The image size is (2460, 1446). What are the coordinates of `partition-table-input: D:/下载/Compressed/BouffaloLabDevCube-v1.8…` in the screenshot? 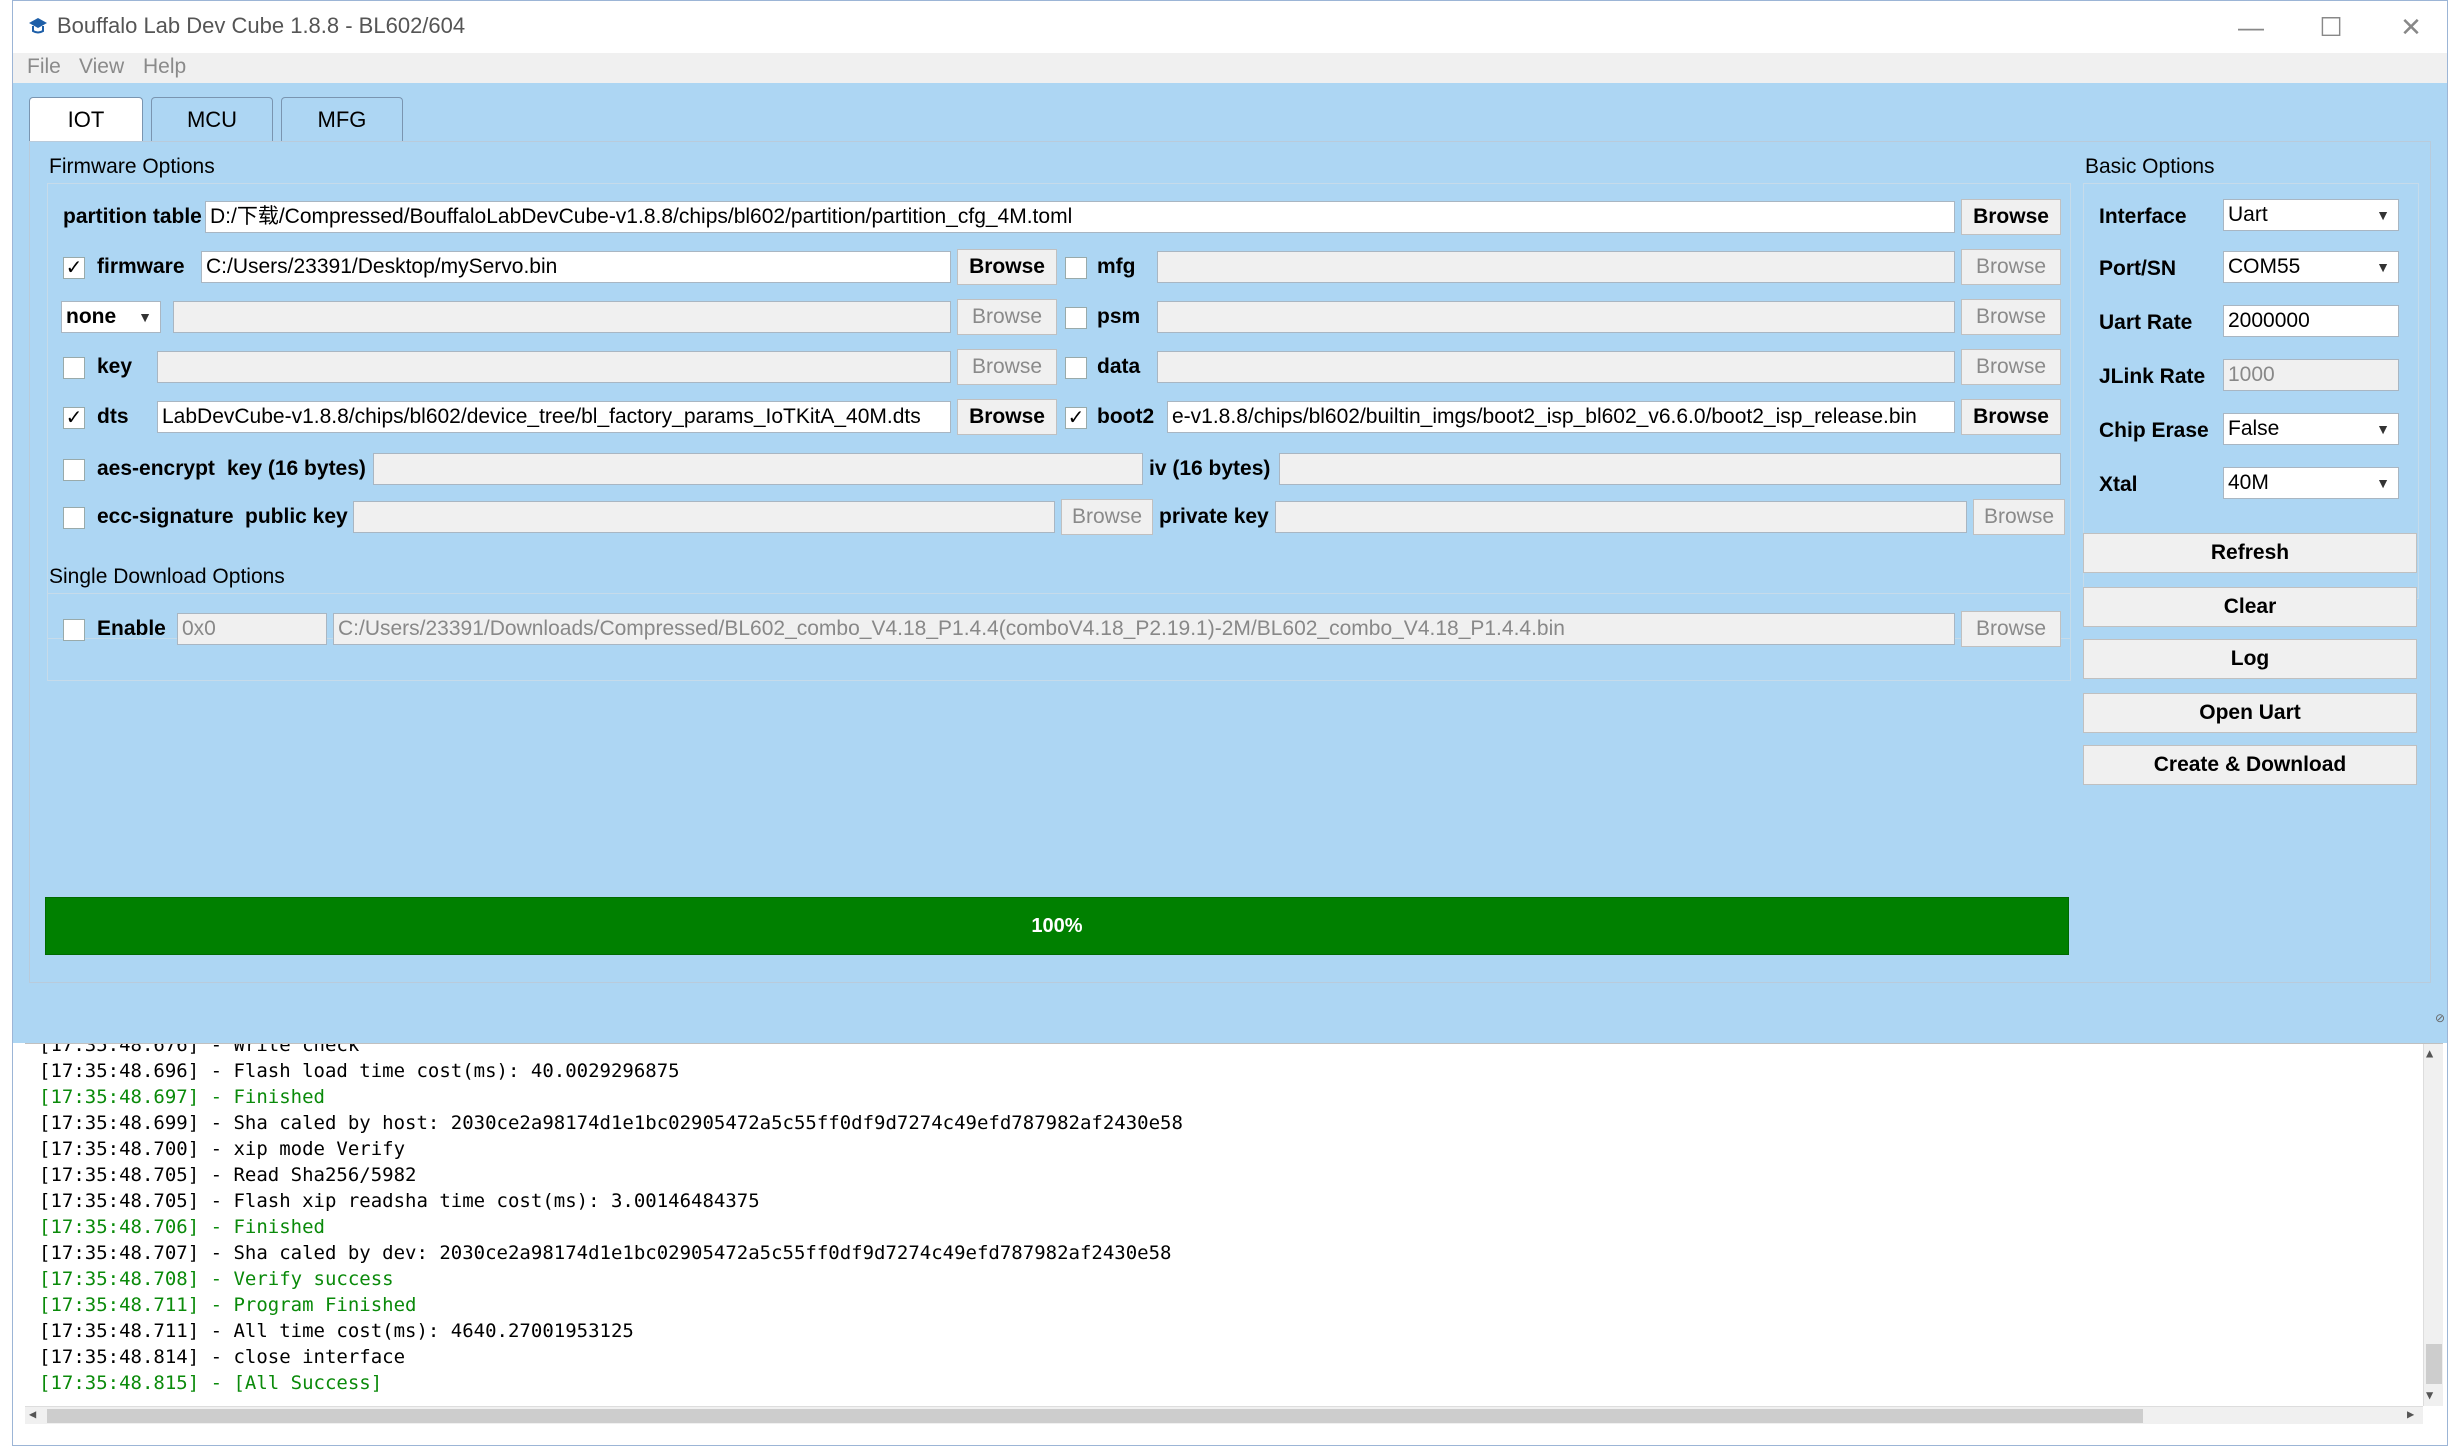 It's located at (1080, 217).